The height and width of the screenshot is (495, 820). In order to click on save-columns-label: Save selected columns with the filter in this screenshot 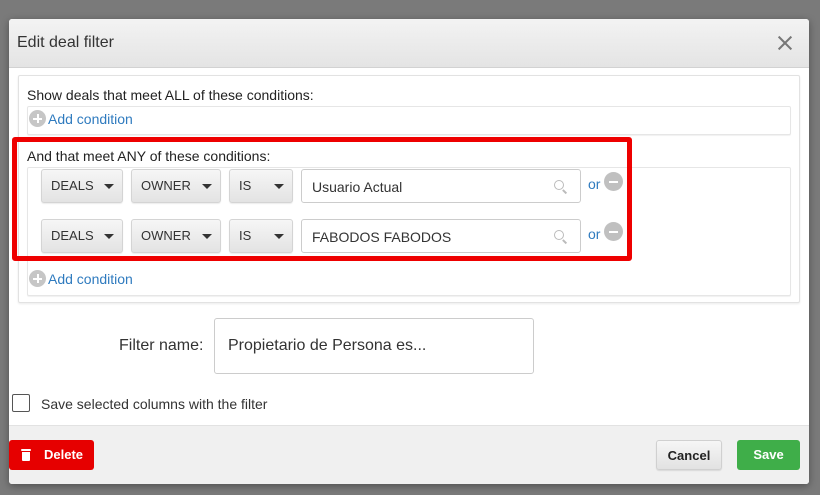, I will do `click(154, 404)`.